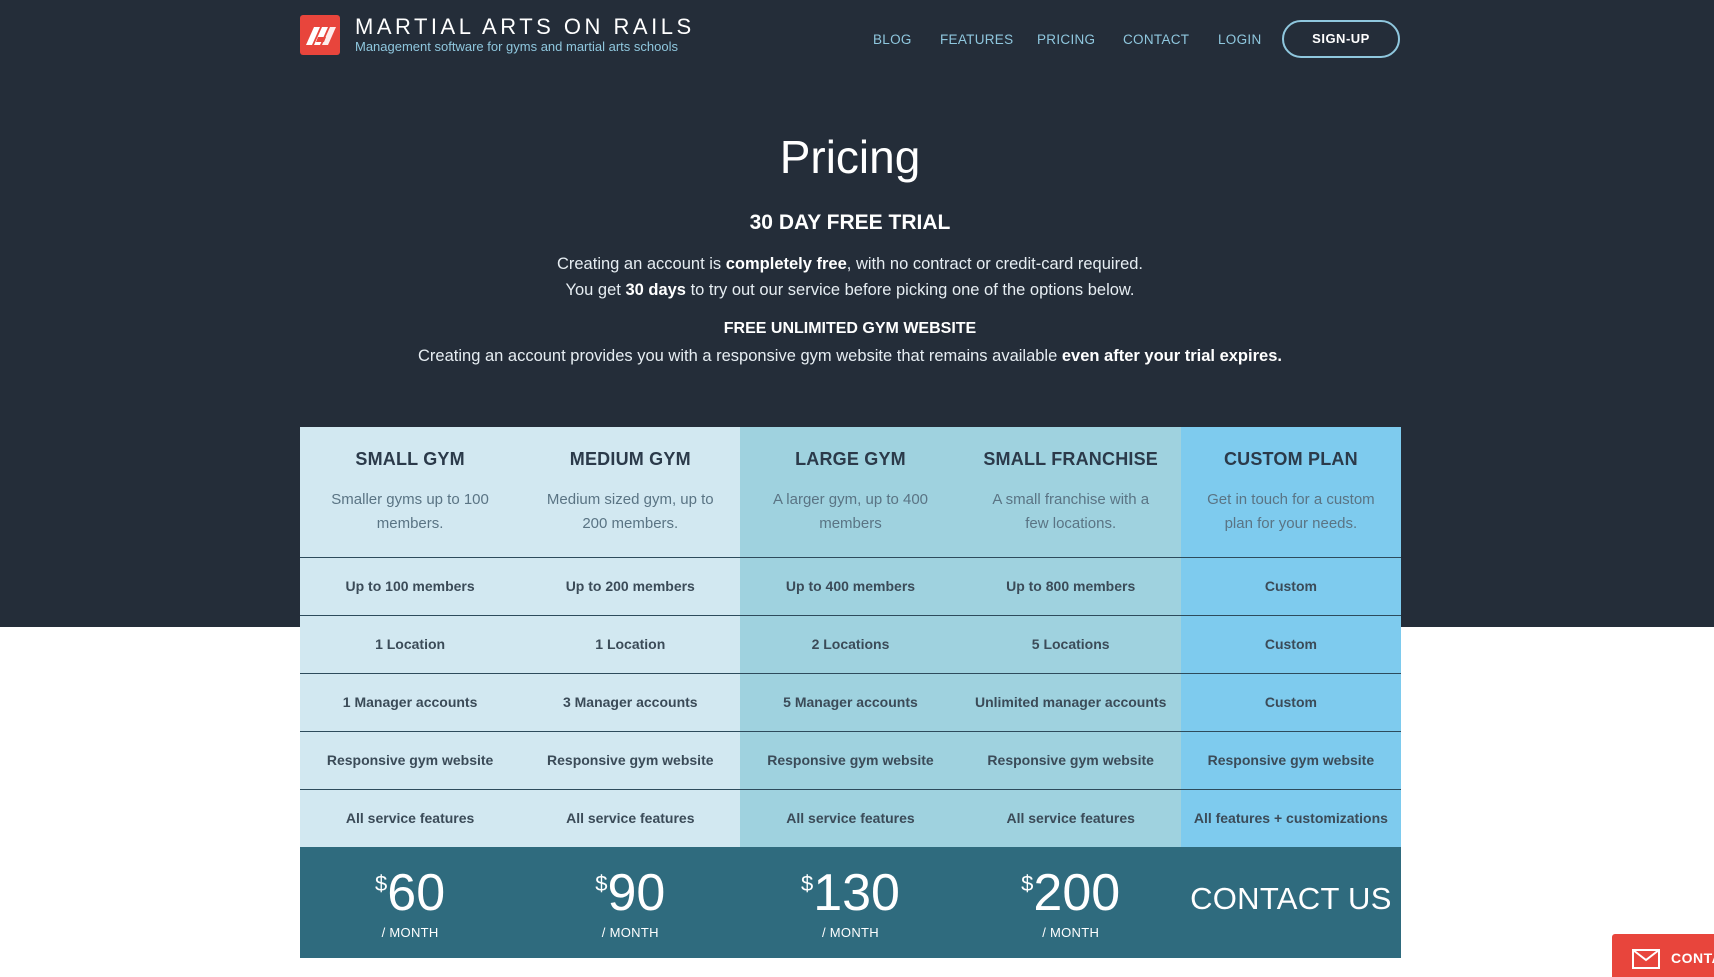 This screenshot has width=1714, height=977. I want to click on price-small-franchise: $200 / MONTH, so click(1071, 902).